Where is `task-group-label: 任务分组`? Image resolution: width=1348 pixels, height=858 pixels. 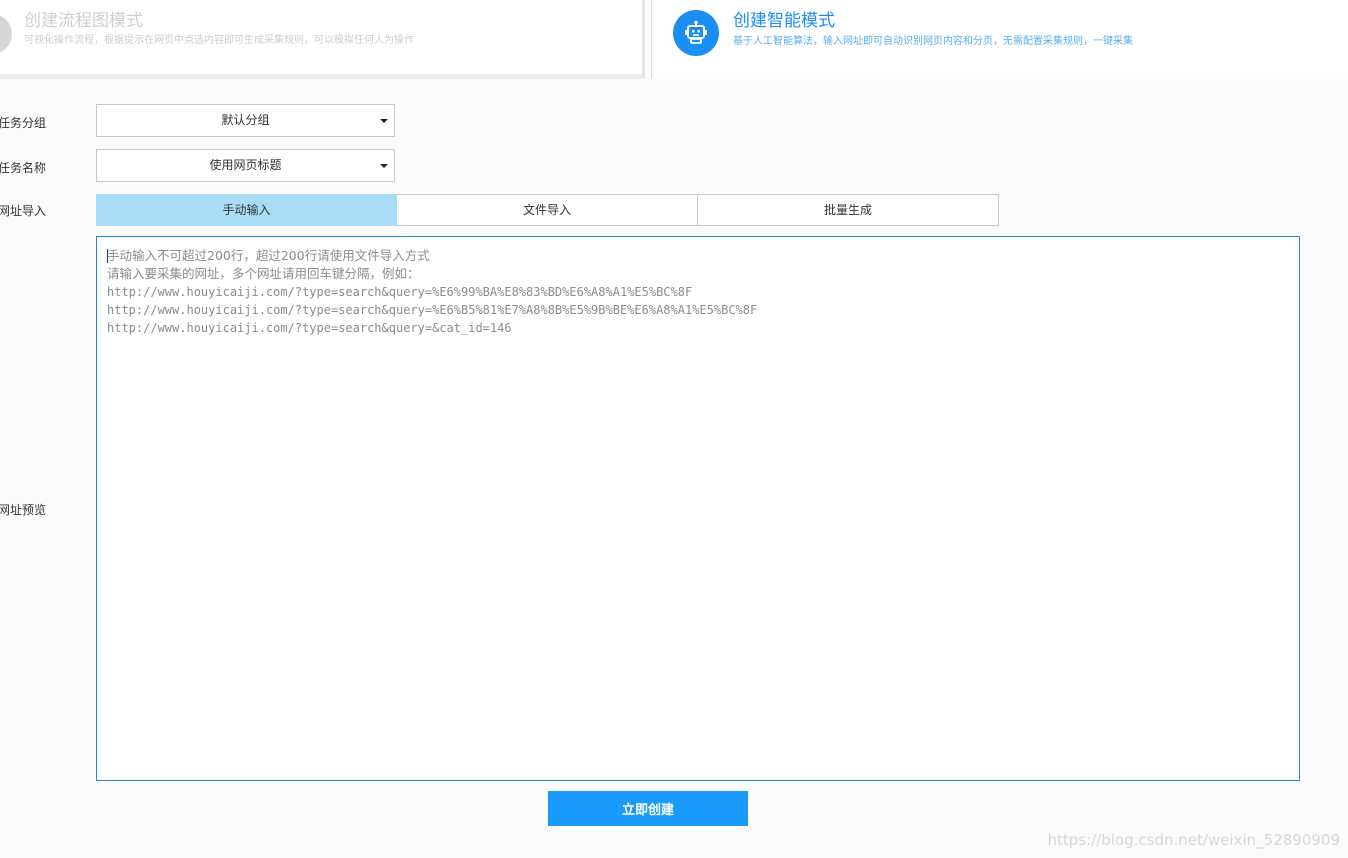 task-group-label: 任务分组 is located at coordinates (23, 123).